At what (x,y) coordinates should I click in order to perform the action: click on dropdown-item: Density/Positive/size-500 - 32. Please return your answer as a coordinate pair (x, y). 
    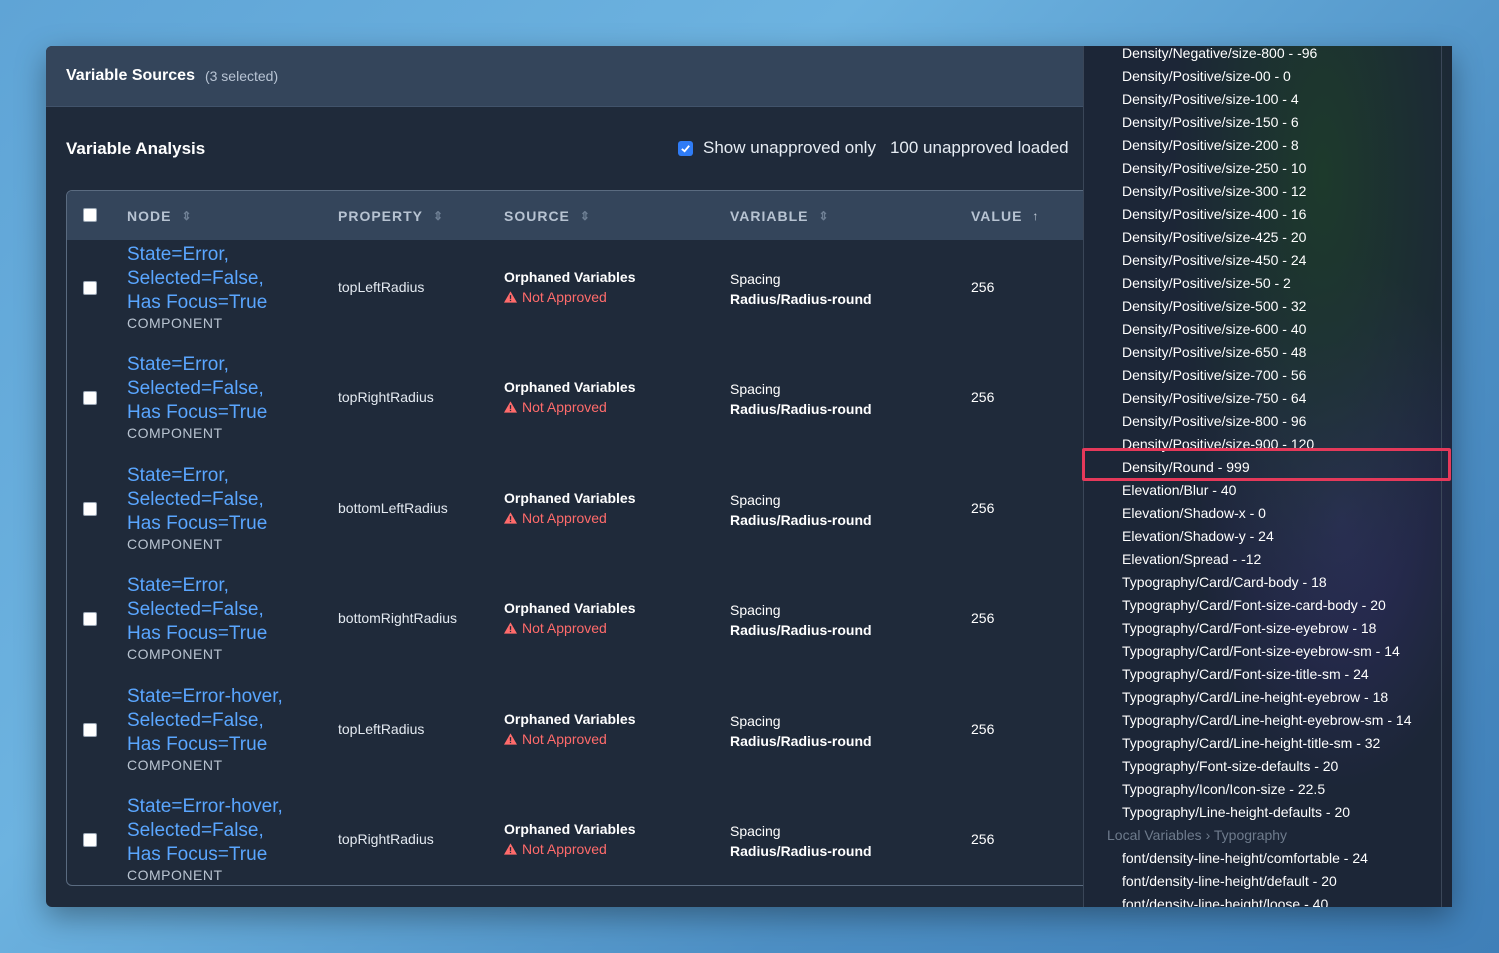
    Looking at the image, I should click on (1214, 305).